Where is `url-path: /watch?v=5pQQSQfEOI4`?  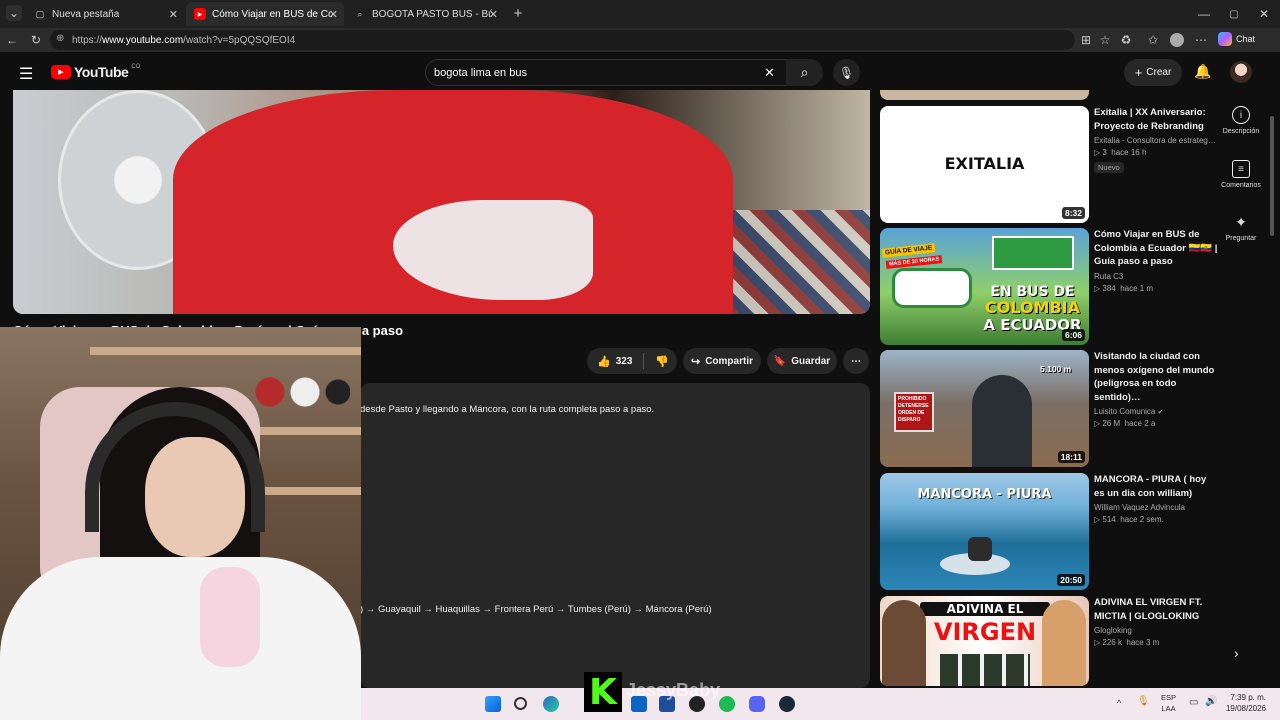
url-path: /watch?v=5pQQSQfEOI4 is located at coordinates (239, 40).